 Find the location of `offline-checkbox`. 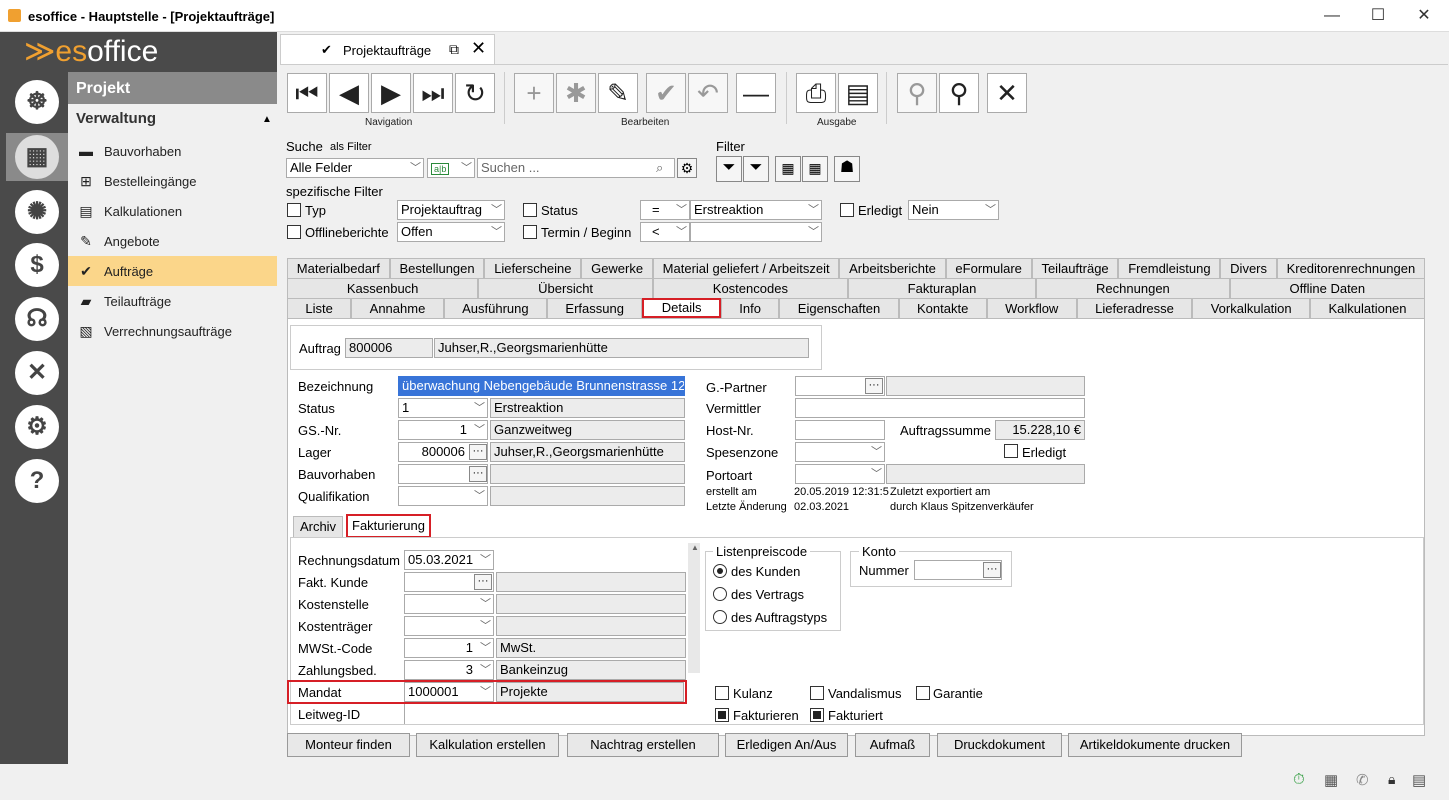

offline-checkbox is located at coordinates (294, 232).